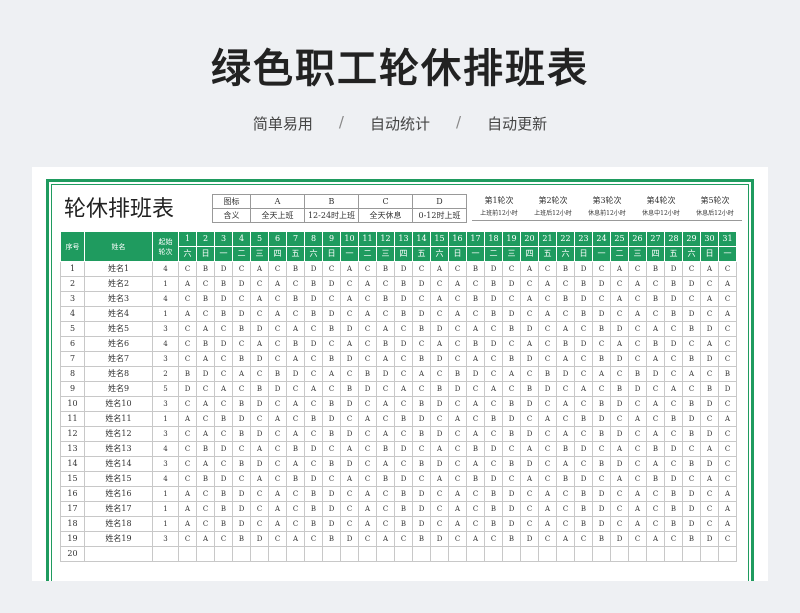 Image resolution: width=800 pixels, height=613 pixels. Describe the element at coordinates (331, 239) in the screenshot. I see `day-number-header: 9` at that location.